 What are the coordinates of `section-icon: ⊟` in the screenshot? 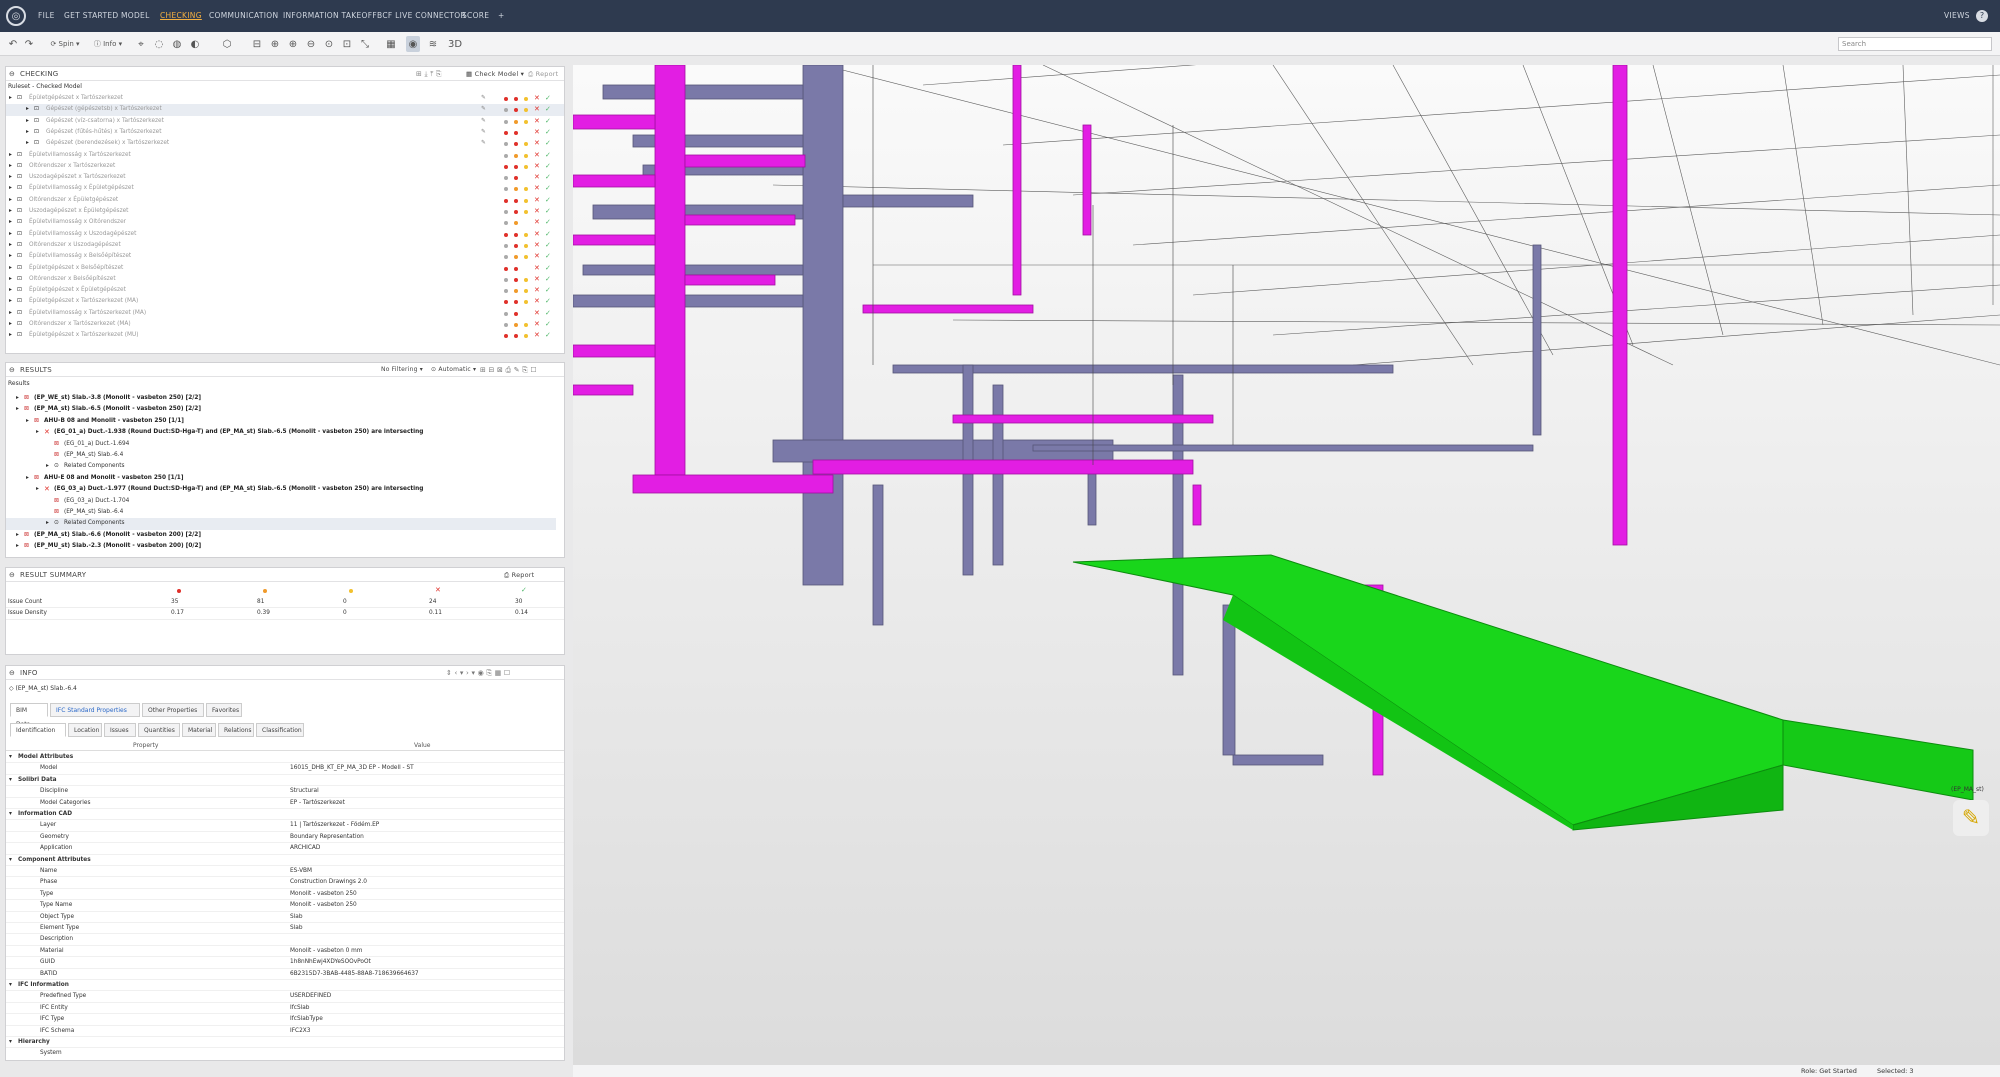 It's located at (257, 44).